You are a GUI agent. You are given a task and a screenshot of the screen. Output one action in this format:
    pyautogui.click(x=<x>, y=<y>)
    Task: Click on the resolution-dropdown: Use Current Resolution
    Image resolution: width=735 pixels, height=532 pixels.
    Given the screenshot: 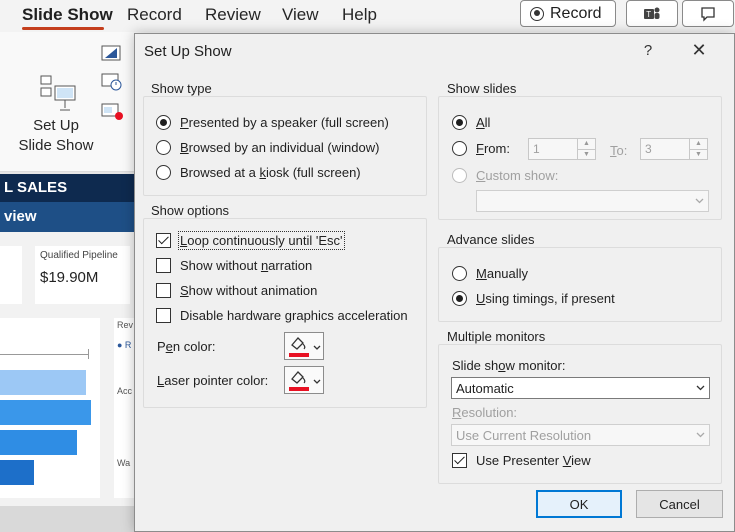 What is the action you would take?
    pyautogui.click(x=580, y=435)
    